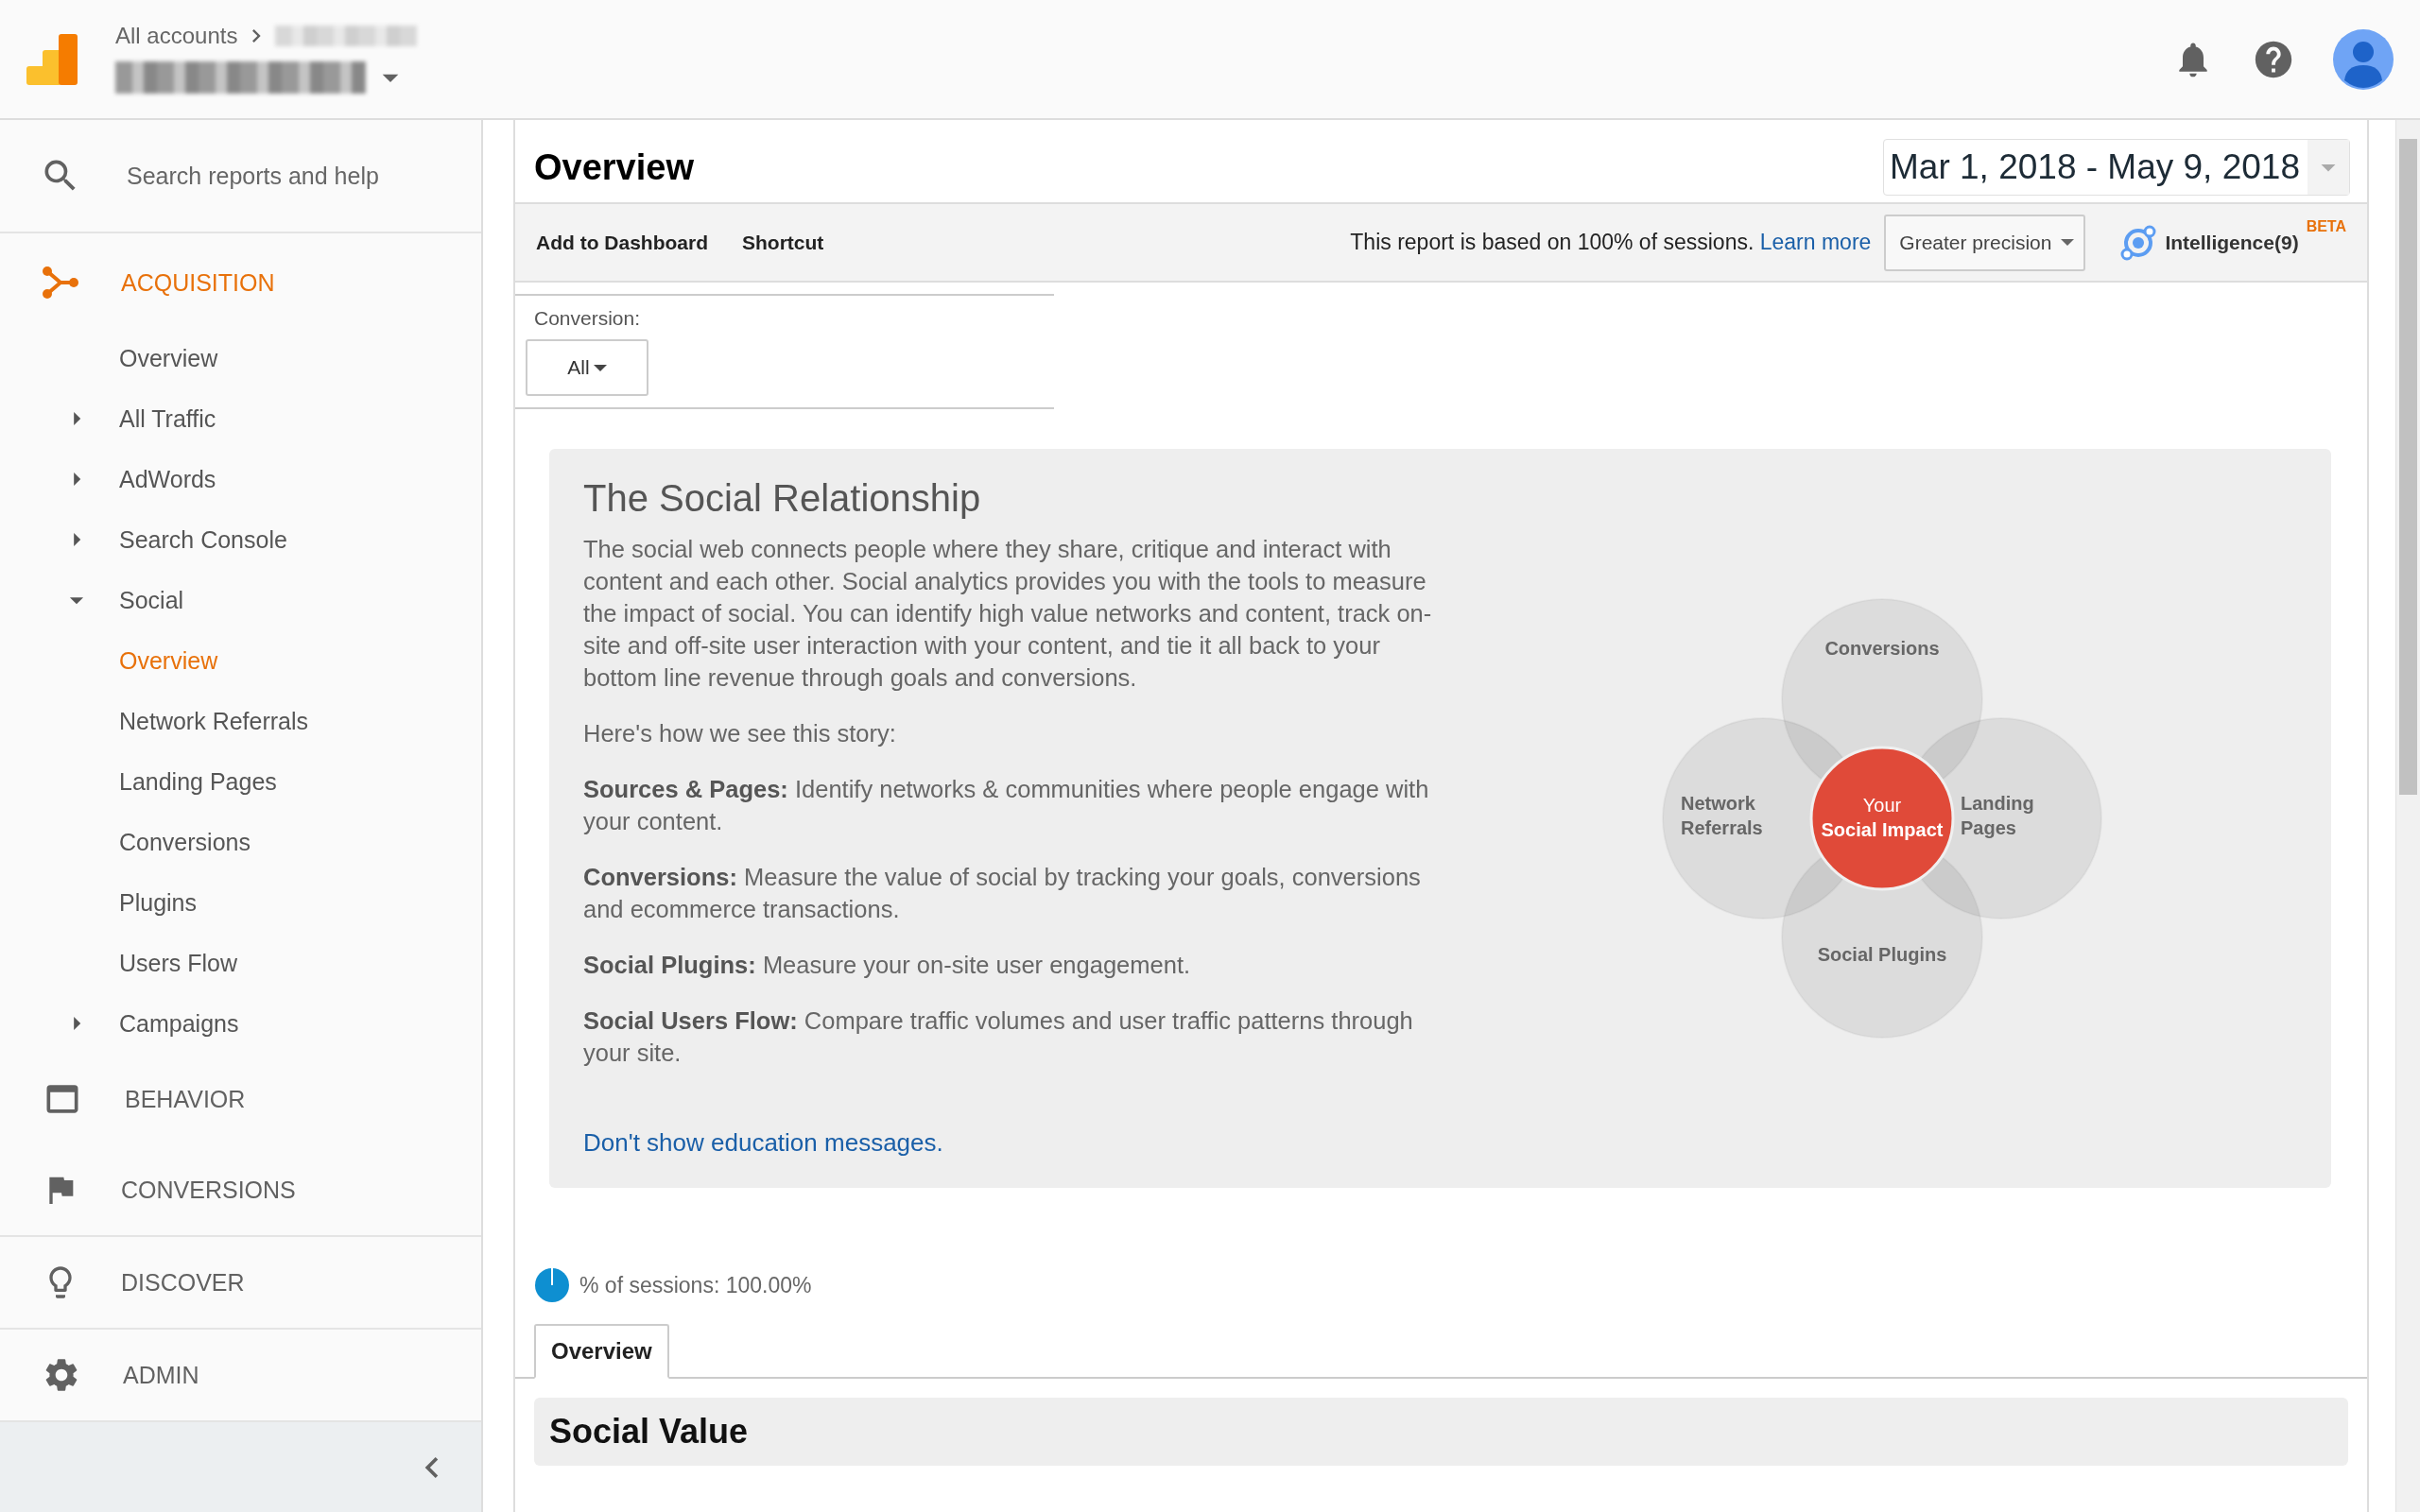 Image resolution: width=2420 pixels, height=1512 pixels. I want to click on fork-icon, so click(60, 283).